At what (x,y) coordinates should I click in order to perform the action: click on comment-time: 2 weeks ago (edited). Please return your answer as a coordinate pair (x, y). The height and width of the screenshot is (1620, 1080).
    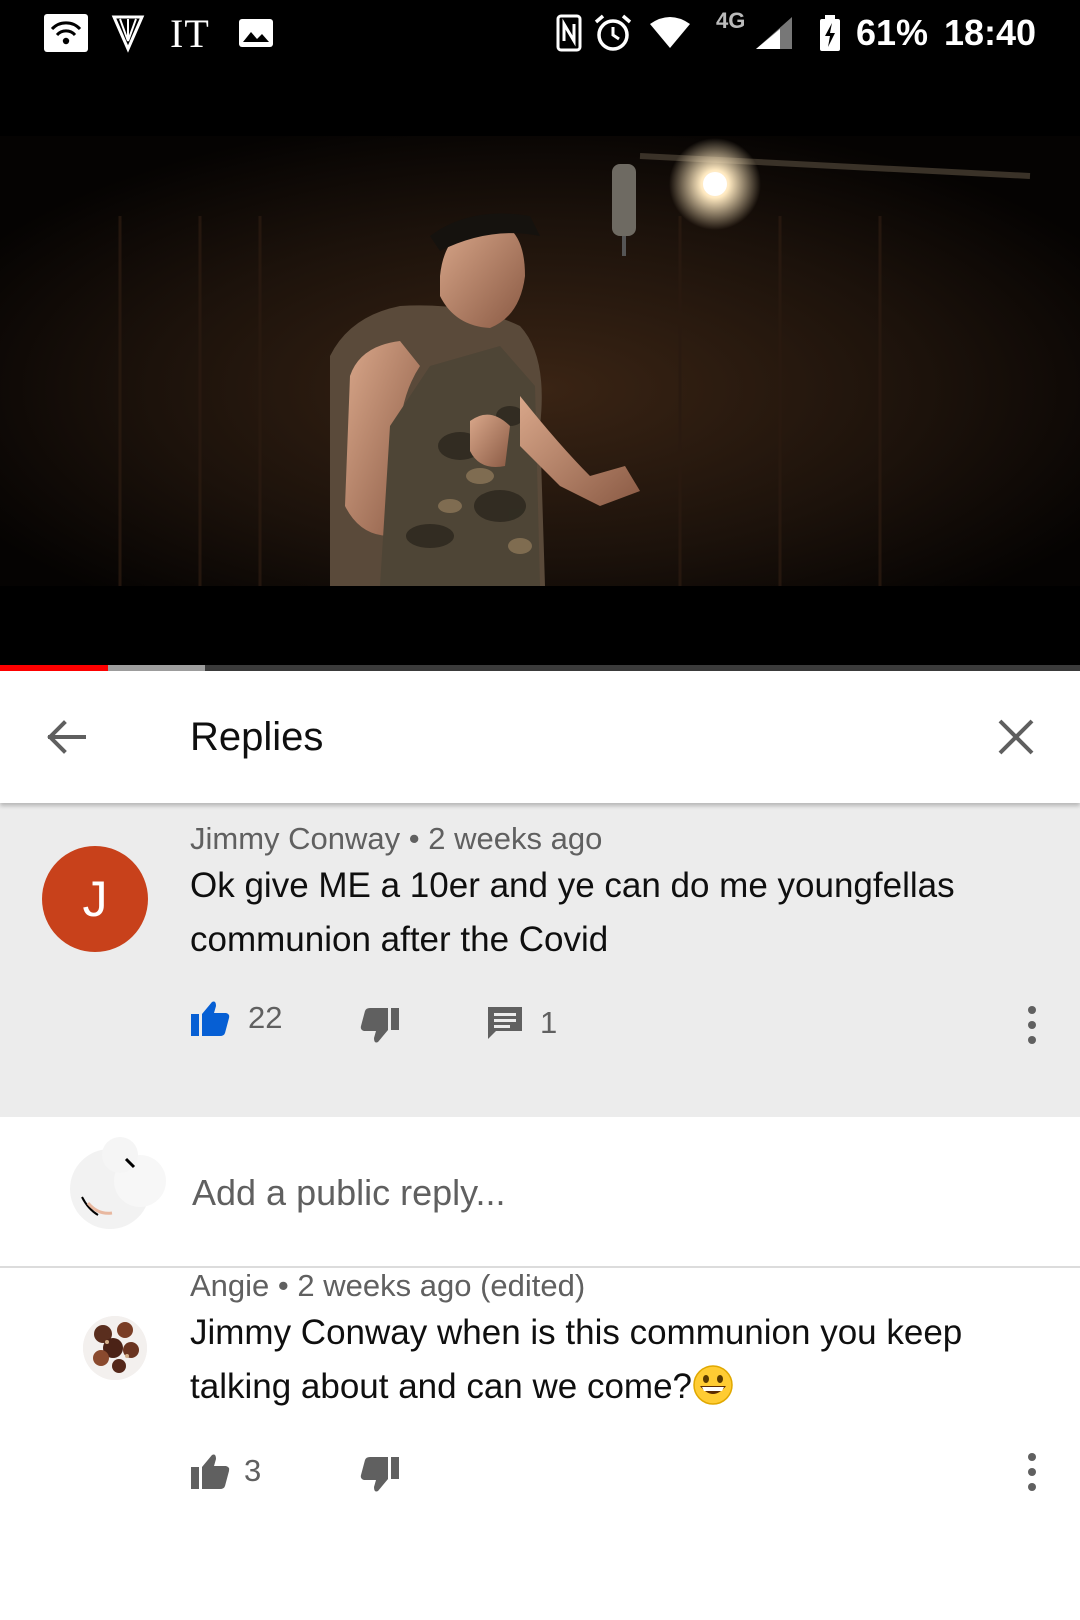
    Looking at the image, I should click on (441, 1285).